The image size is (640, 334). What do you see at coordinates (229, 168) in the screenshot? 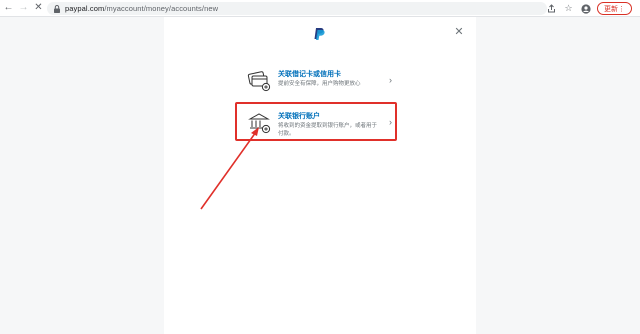
I see `annotation-arrow` at bounding box center [229, 168].